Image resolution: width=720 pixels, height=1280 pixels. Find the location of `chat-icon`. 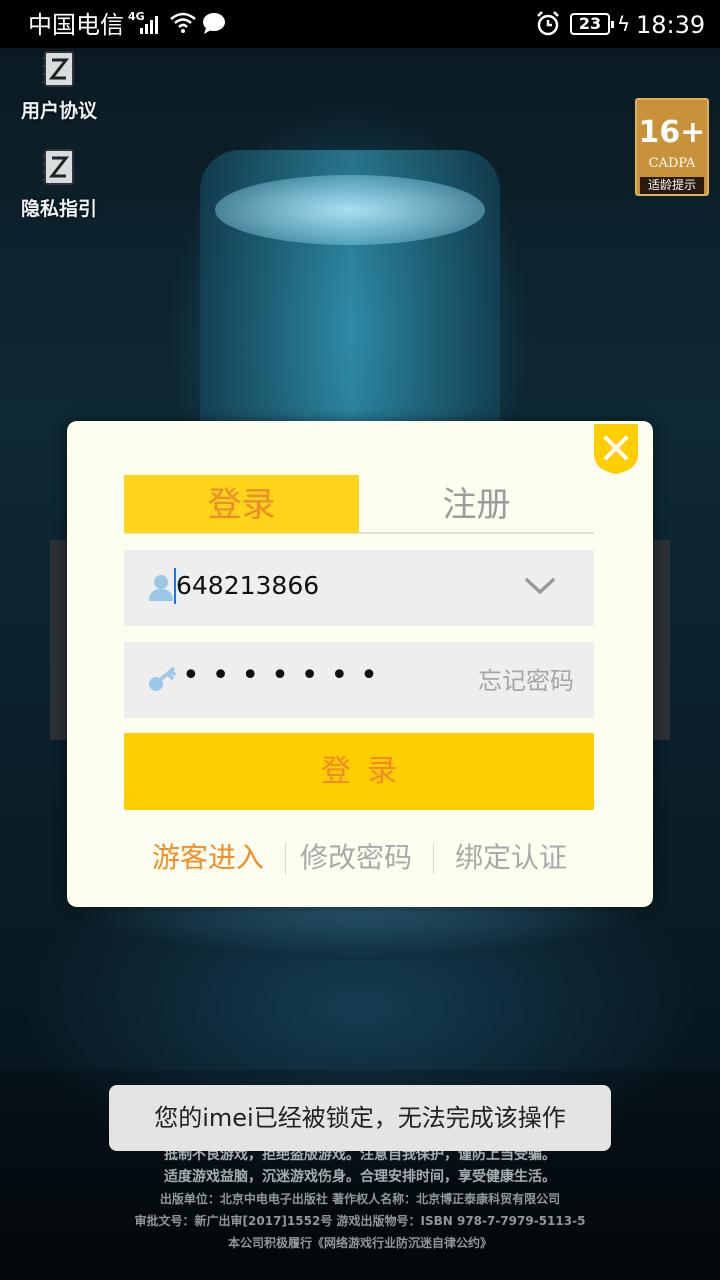

chat-icon is located at coordinates (214, 23).